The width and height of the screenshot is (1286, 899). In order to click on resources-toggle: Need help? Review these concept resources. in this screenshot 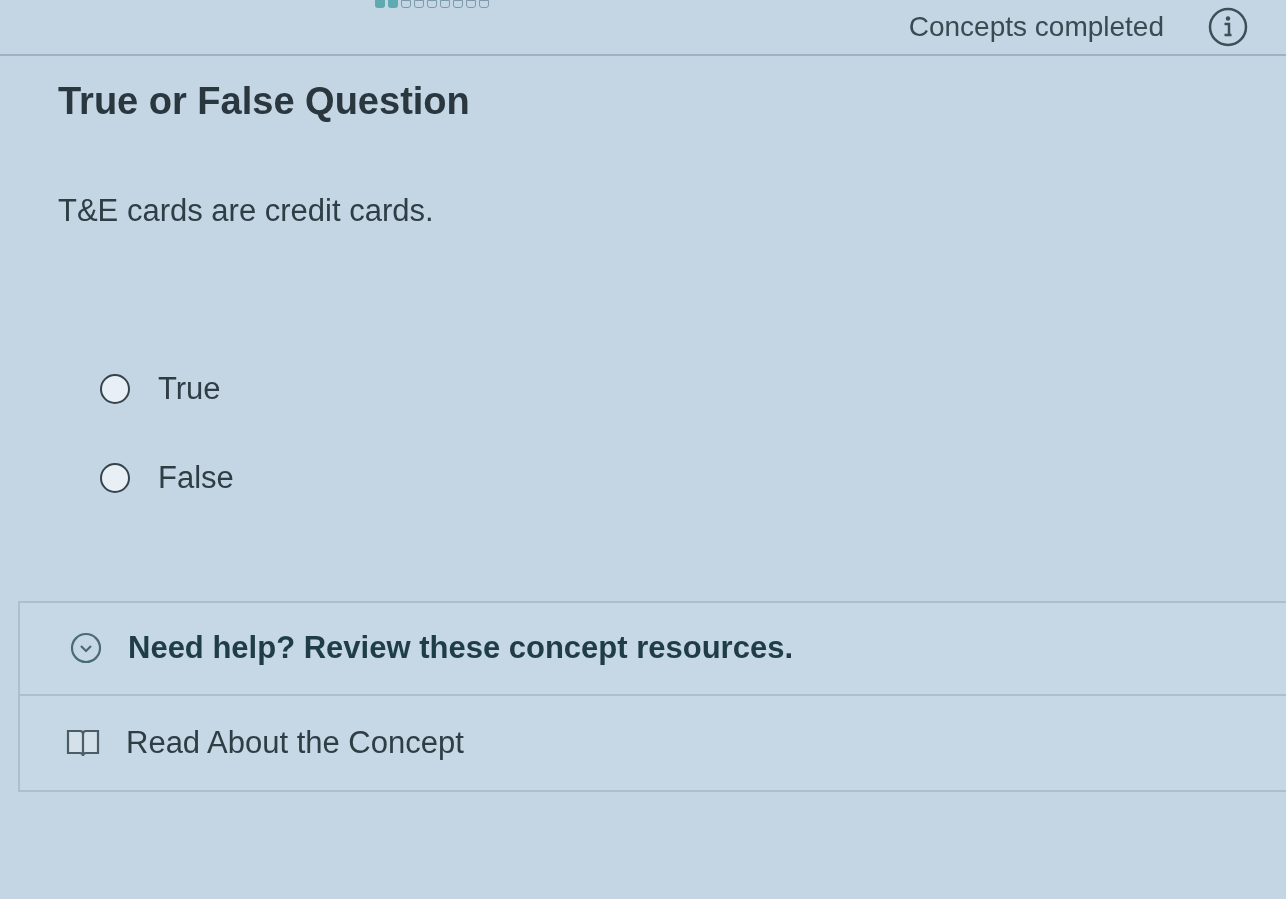, I will do `click(653, 649)`.